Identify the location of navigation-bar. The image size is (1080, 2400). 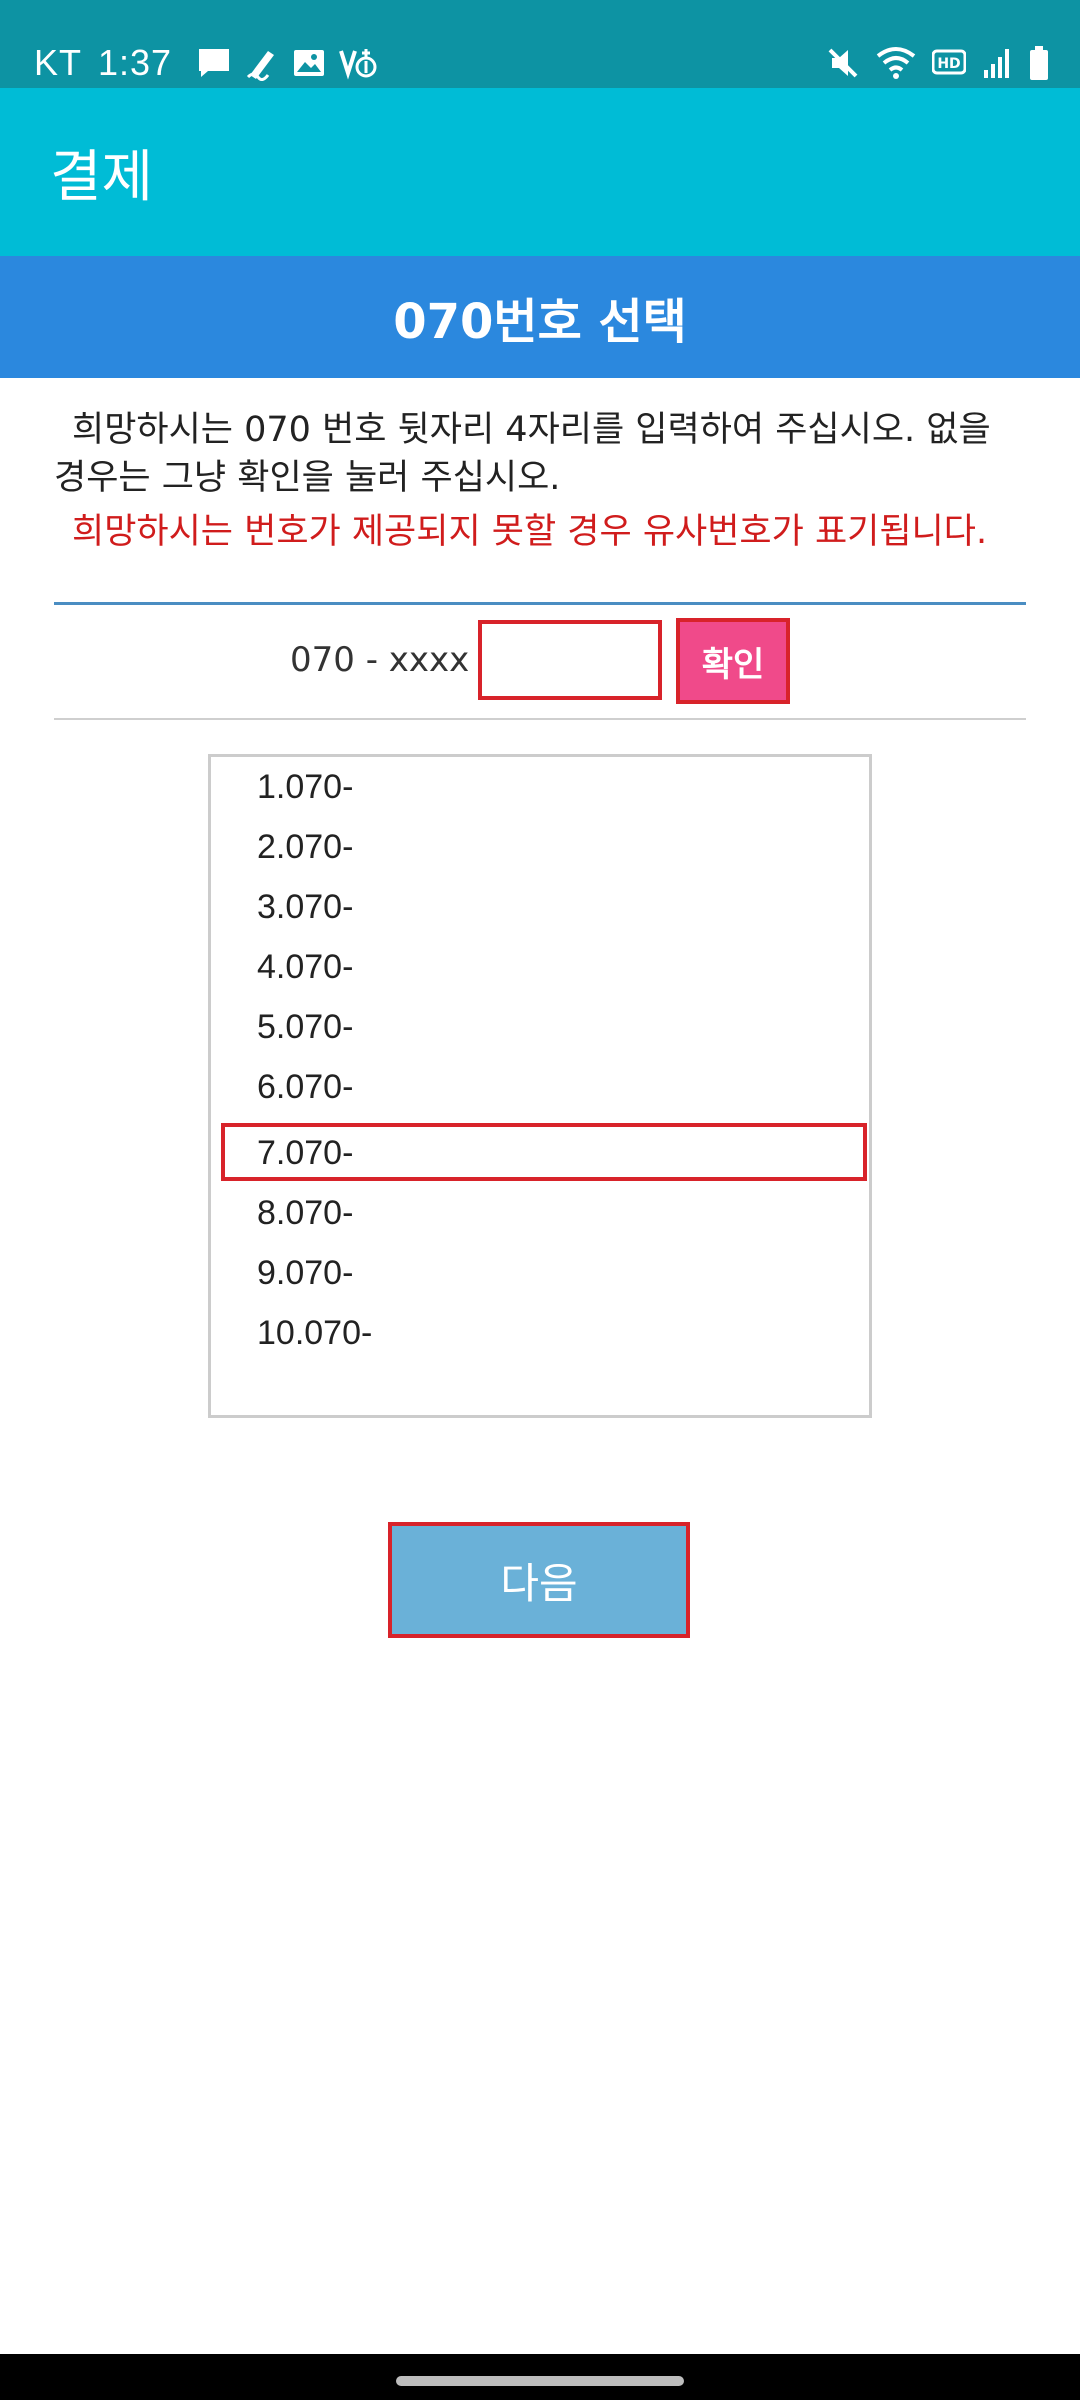
(540, 2377).